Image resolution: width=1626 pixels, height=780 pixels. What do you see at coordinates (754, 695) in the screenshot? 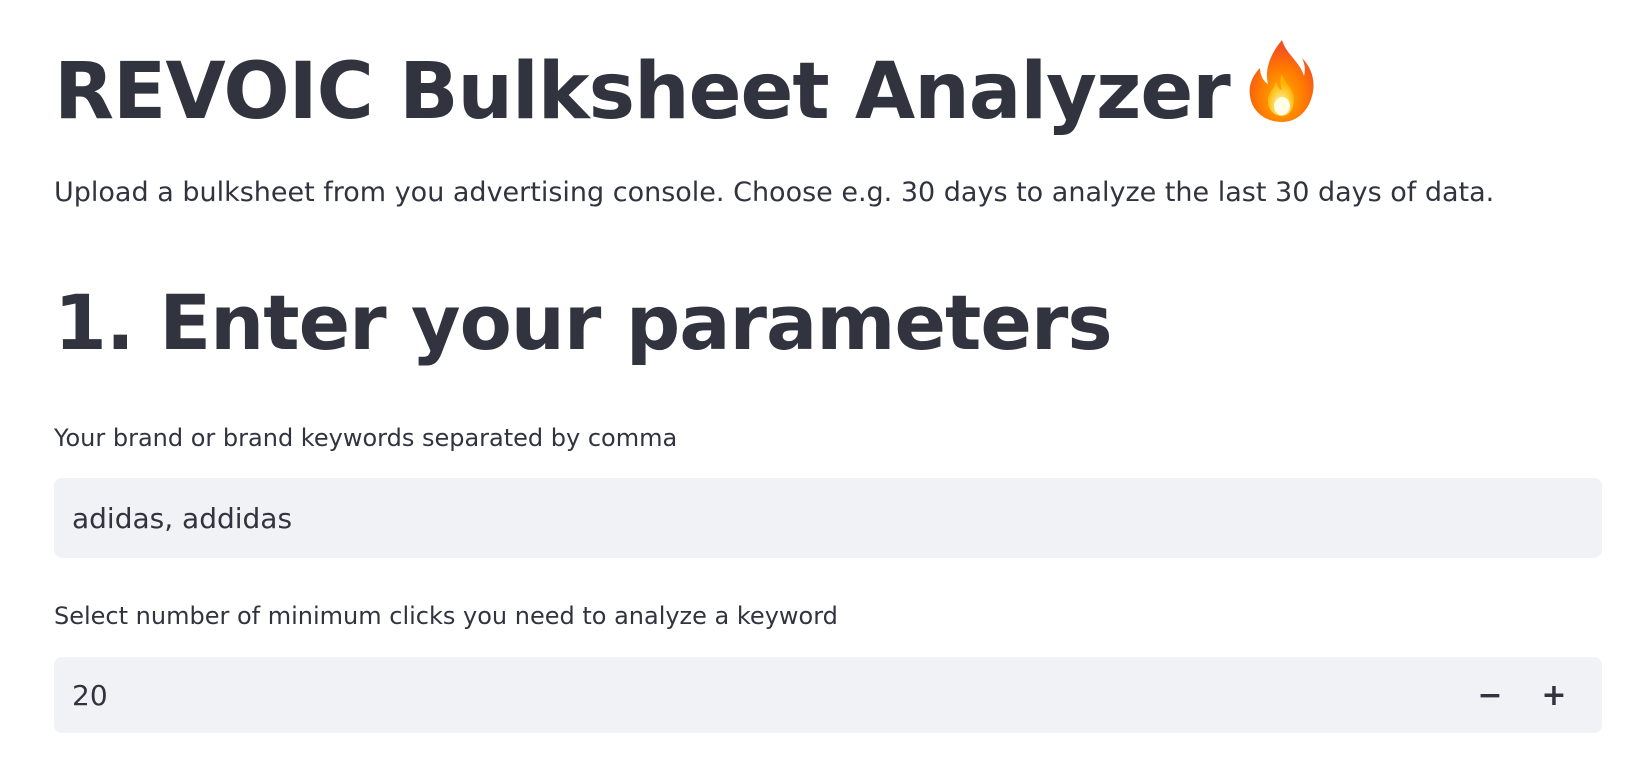
I see `min-clicks-input` at bounding box center [754, 695].